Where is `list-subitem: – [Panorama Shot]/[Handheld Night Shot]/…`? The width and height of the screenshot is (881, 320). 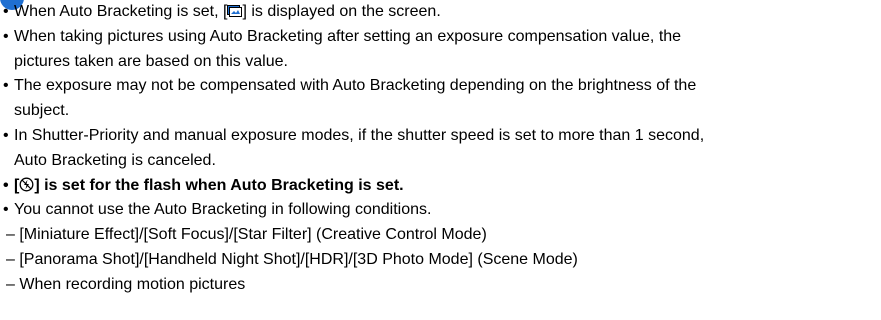 list-subitem: – [Panorama Shot]/[Handheld Night Shot]/… is located at coordinates (292, 259).